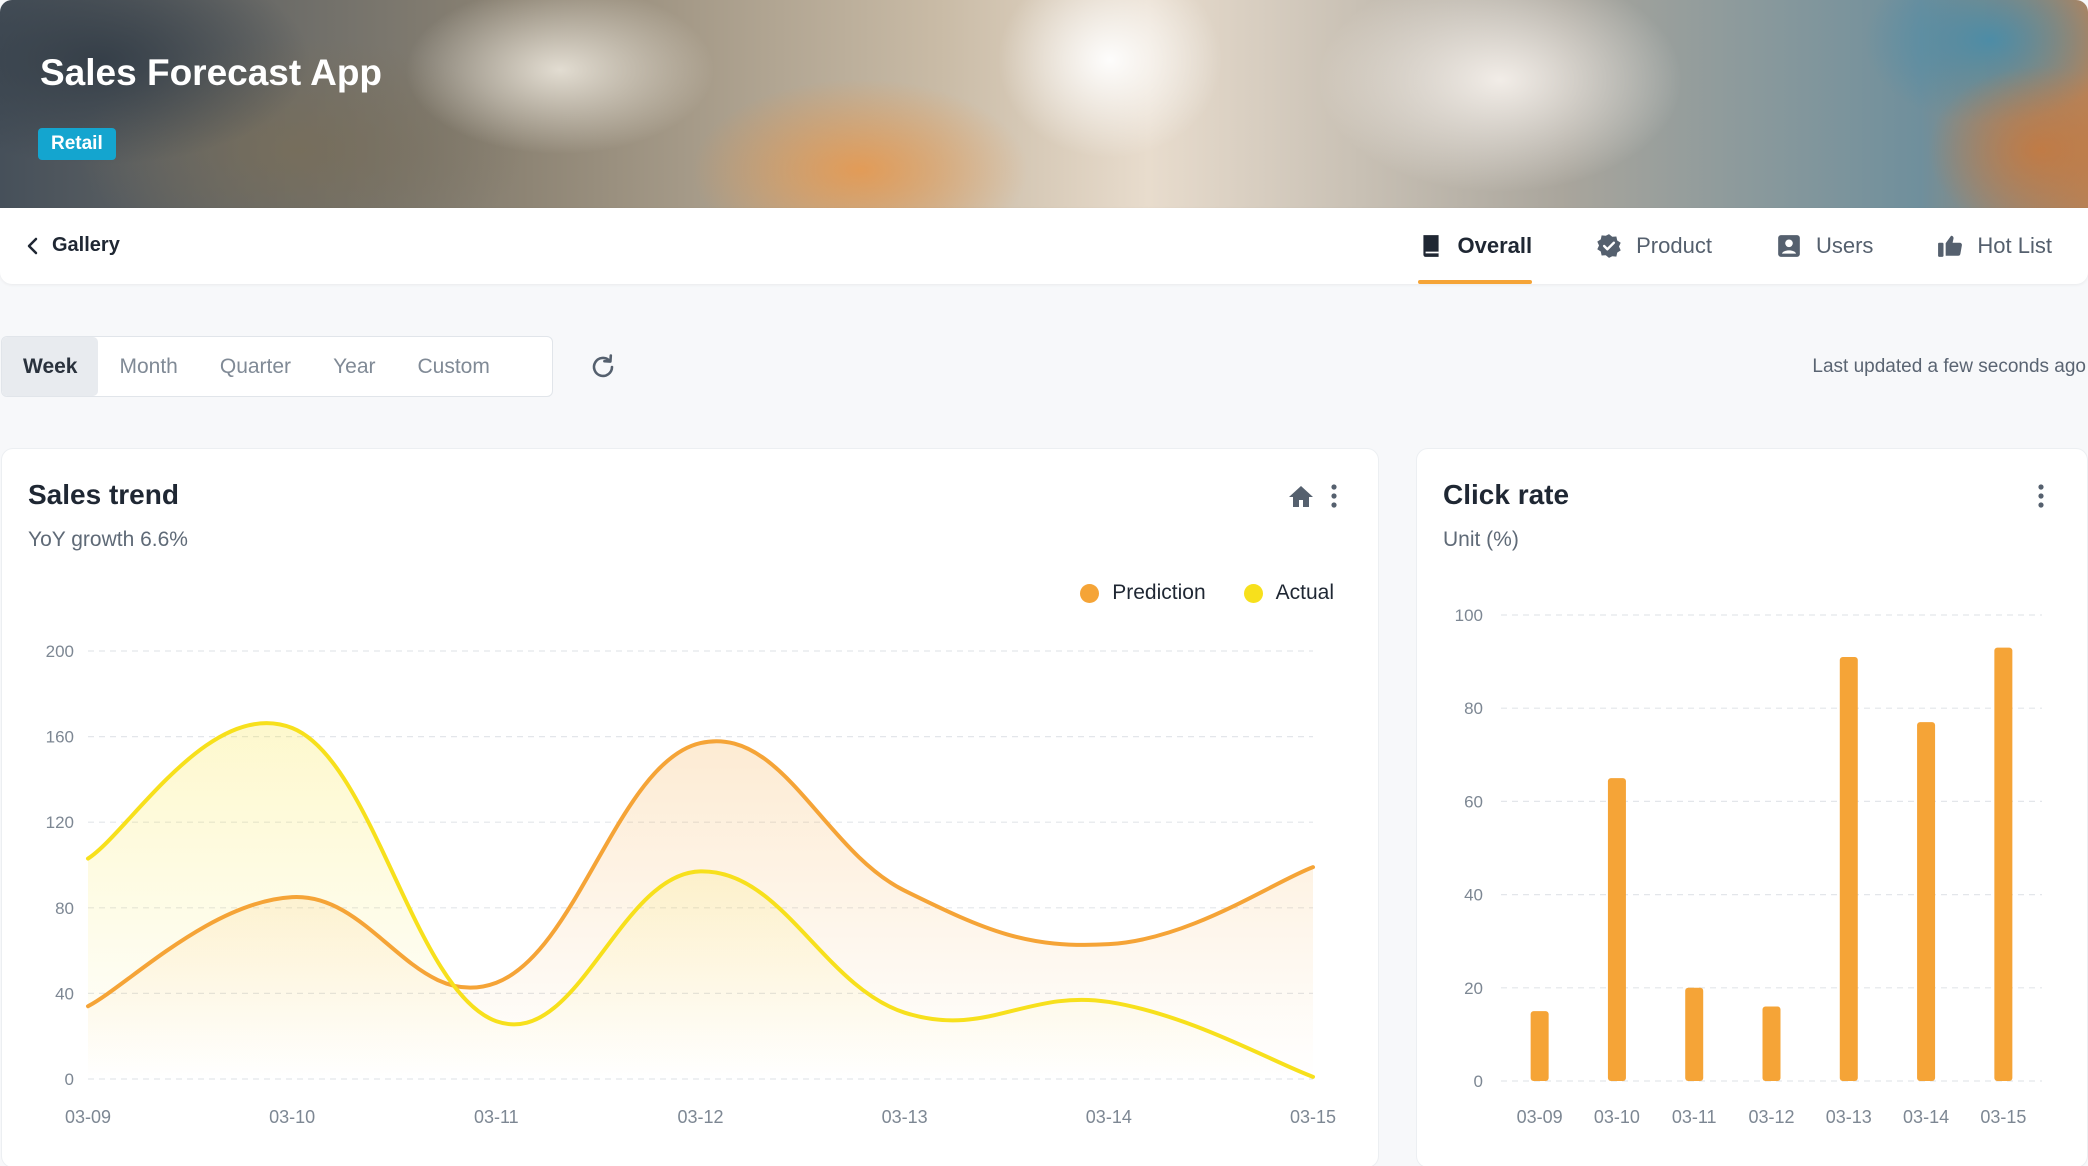 Image resolution: width=2088 pixels, height=1166 pixels. I want to click on tab-overall: Overall, so click(1475, 246).